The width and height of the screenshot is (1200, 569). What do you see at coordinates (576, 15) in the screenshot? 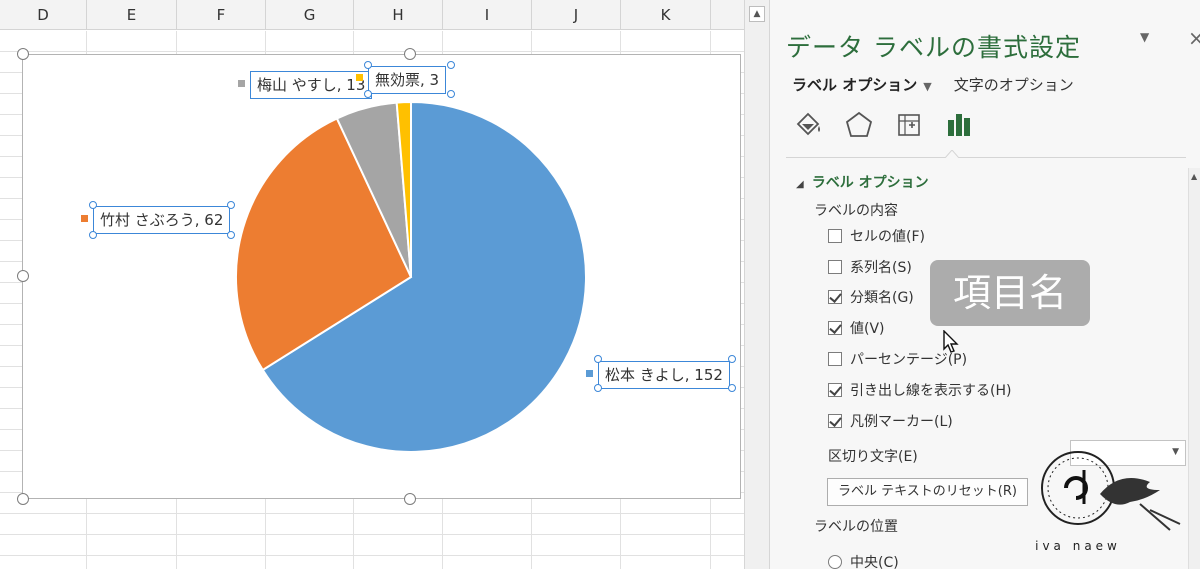
I see `column-header-j: J` at bounding box center [576, 15].